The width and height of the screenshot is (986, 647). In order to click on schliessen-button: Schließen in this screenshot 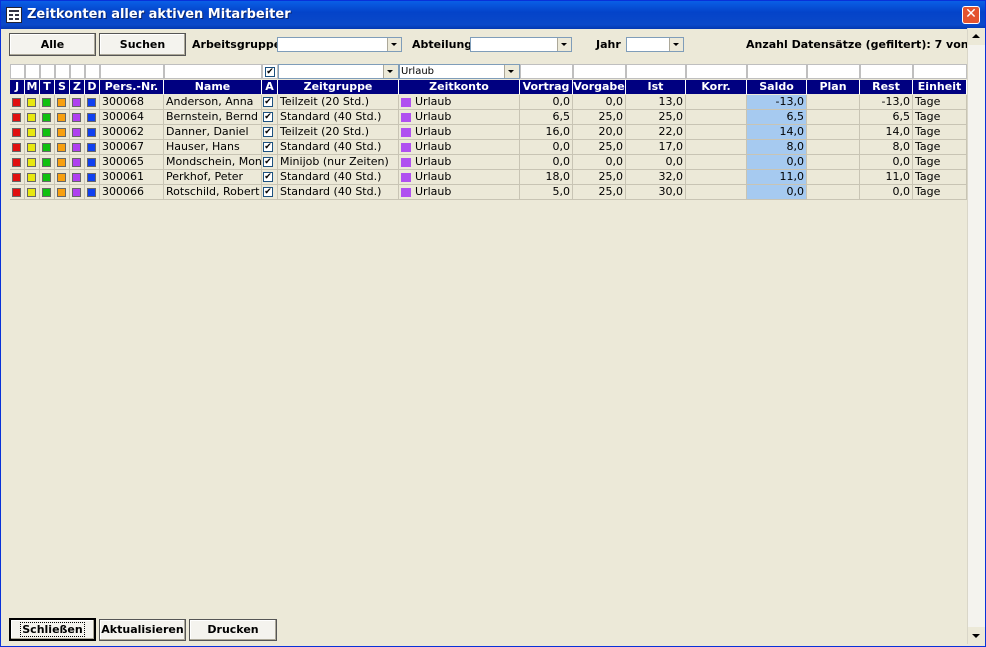, I will do `click(52, 629)`.